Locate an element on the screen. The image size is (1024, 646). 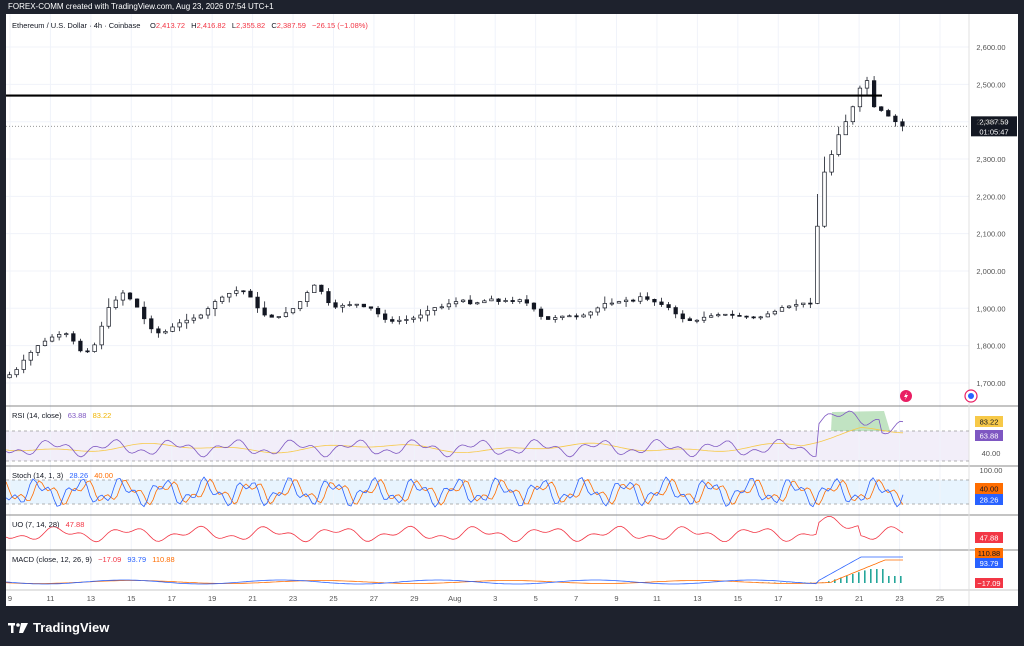
lightning-icon is located at coordinates (906, 396).